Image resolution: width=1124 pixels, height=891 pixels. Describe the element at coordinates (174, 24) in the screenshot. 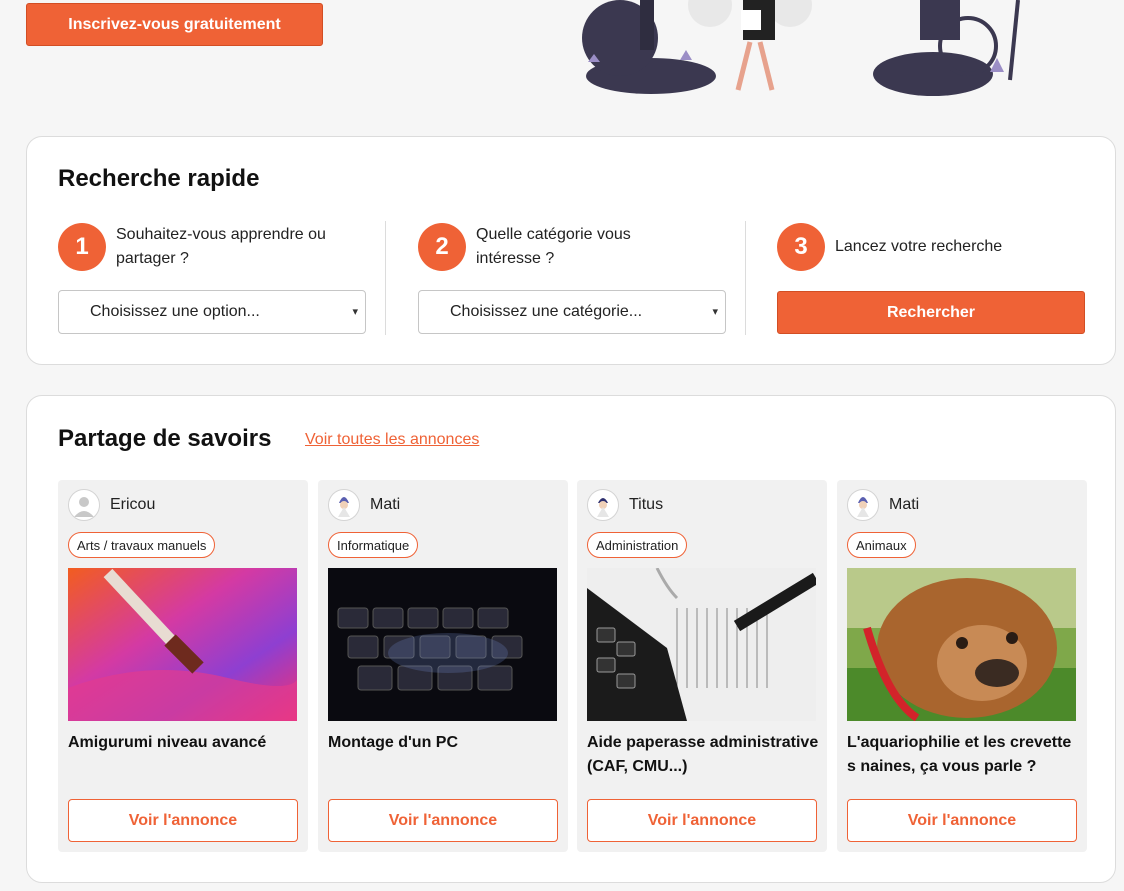

I see `signup-button: Inscrivez-vous gratuitement` at that location.